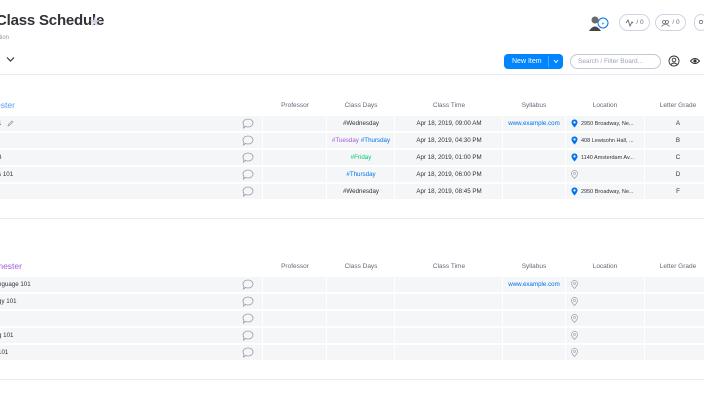 The height and width of the screenshot is (410, 704). What do you see at coordinates (0, 157) in the screenshot?
I see `item-name: 3` at bounding box center [0, 157].